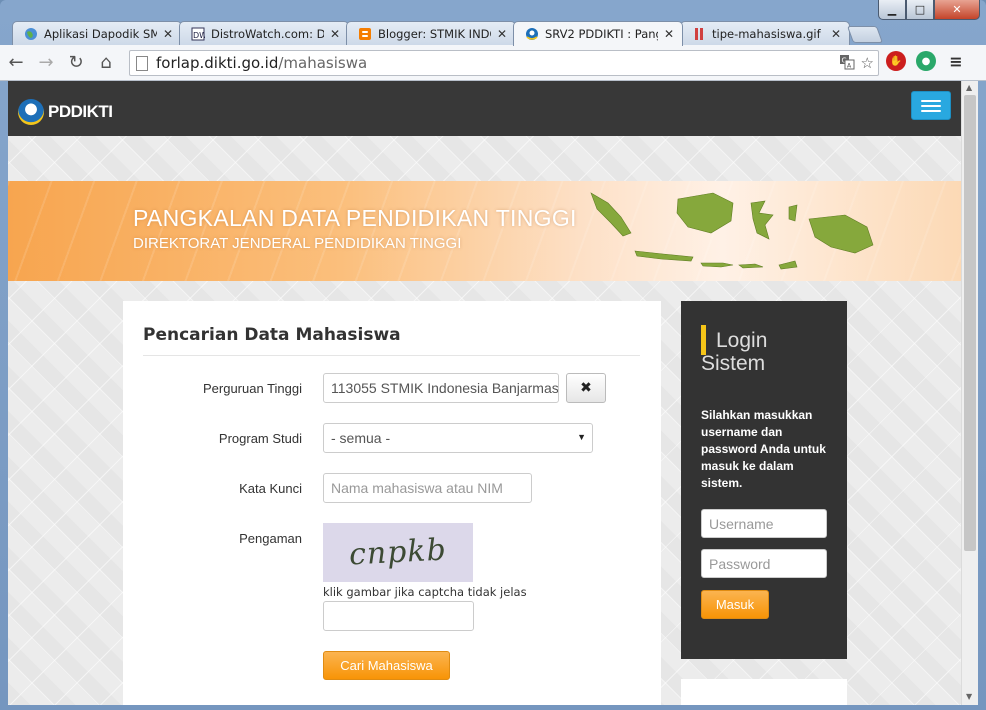  I want to click on image-icon, so click(699, 34).